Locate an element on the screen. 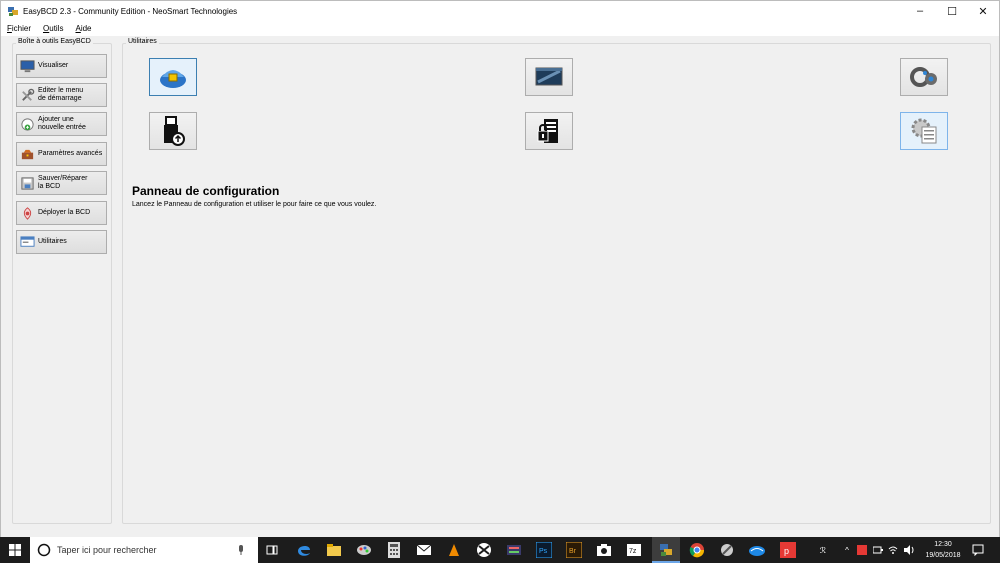  taskbar-search-box: Taper ici pour rechercher is located at coordinates (144, 550).